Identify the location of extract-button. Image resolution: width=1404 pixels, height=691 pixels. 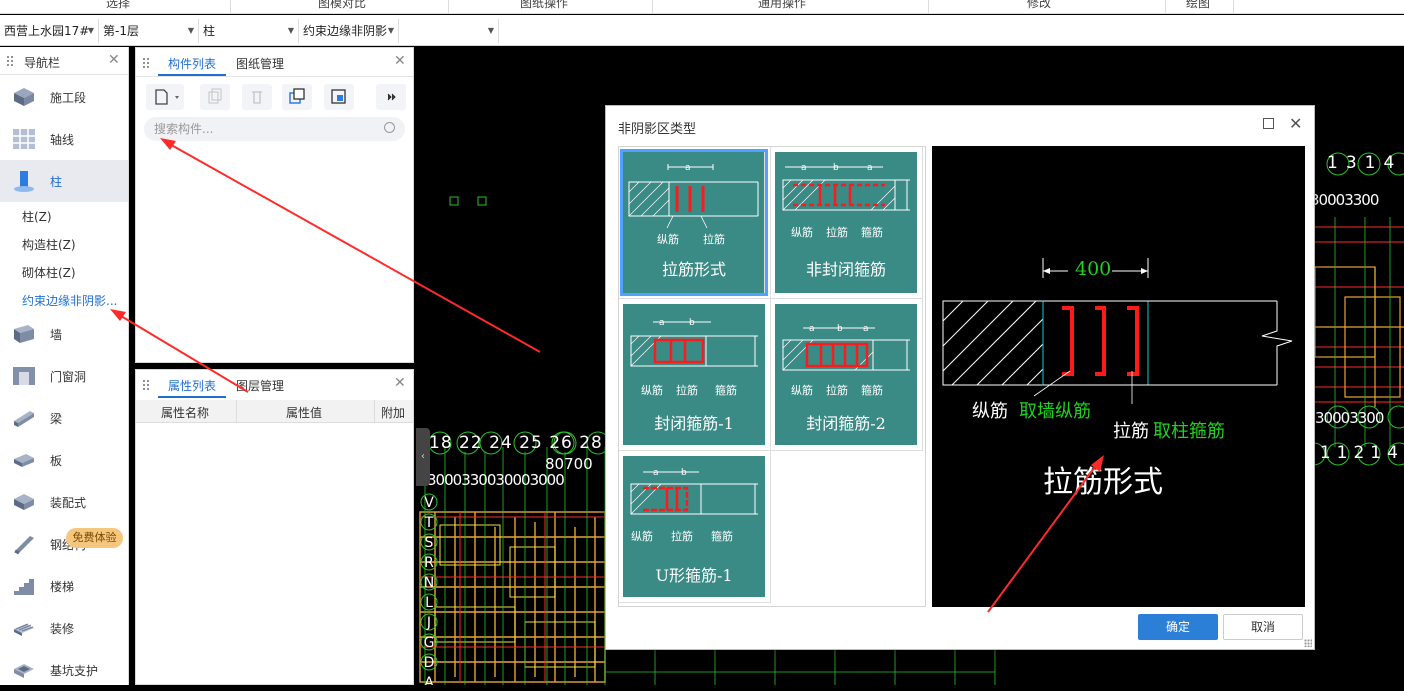
(339, 97).